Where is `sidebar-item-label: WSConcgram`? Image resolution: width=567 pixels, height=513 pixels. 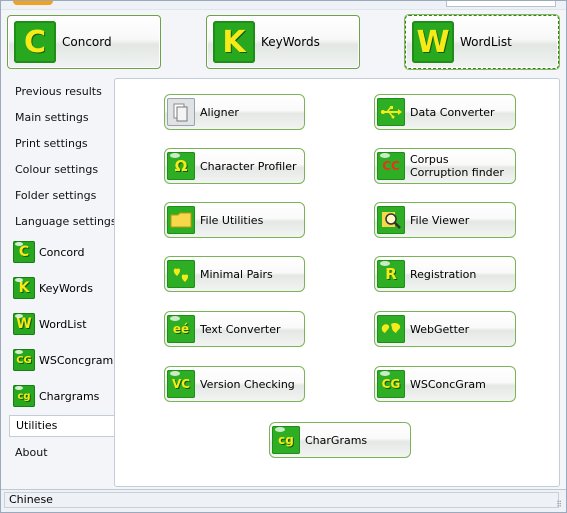
sidebar-item-label: WSConcgram is located at coordinates (76, 360).